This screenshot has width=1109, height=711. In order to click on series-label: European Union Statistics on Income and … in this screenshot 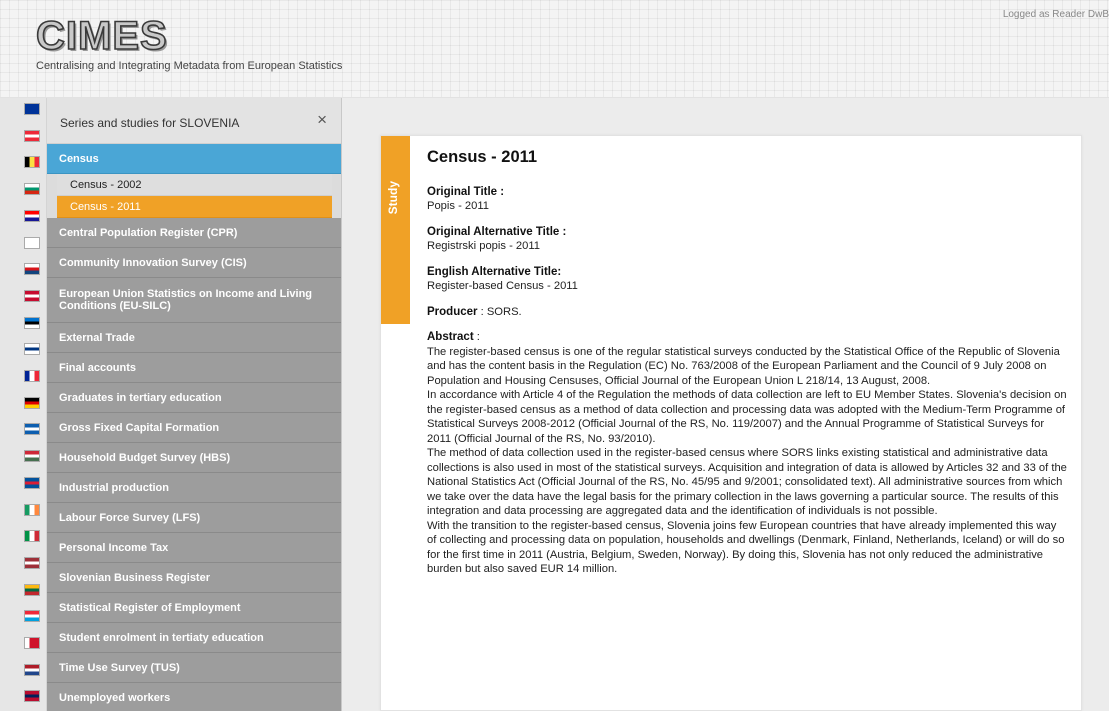, I will do `click(186, 300)`.